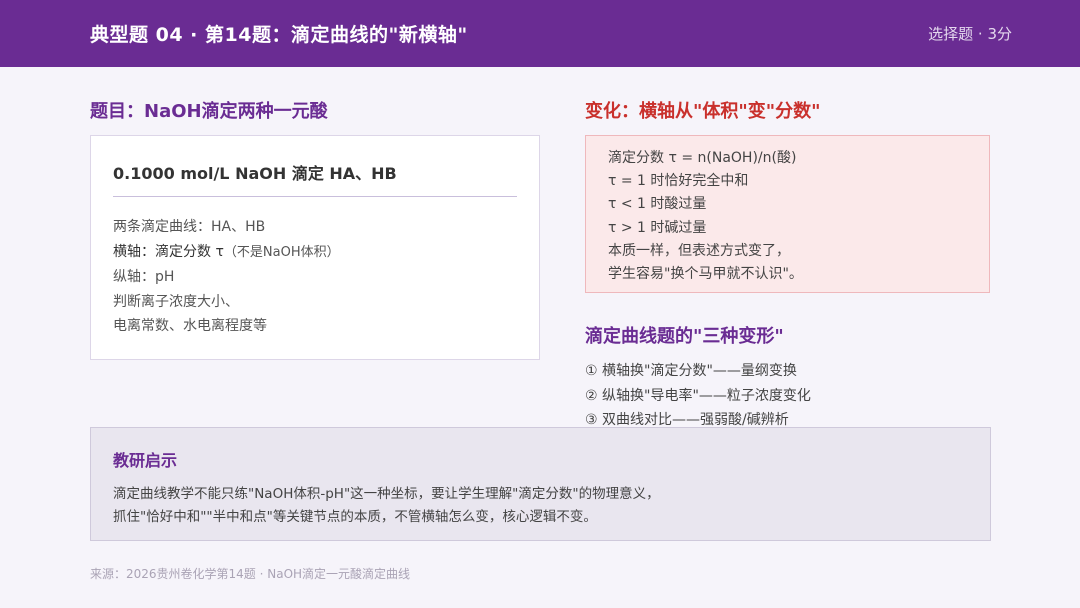 This screenshot has width=1080, height=608. I want to click on change-line: 本质一样，但表述方式变了，, so click(699, 250).